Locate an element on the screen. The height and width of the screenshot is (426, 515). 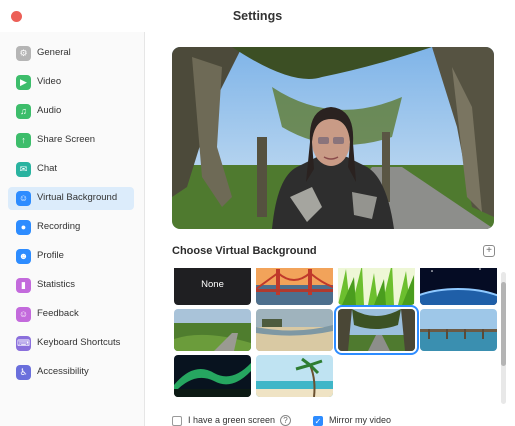
sidebar-item-label: Keyboard Shortcuts is located at coordinates (79, 342).